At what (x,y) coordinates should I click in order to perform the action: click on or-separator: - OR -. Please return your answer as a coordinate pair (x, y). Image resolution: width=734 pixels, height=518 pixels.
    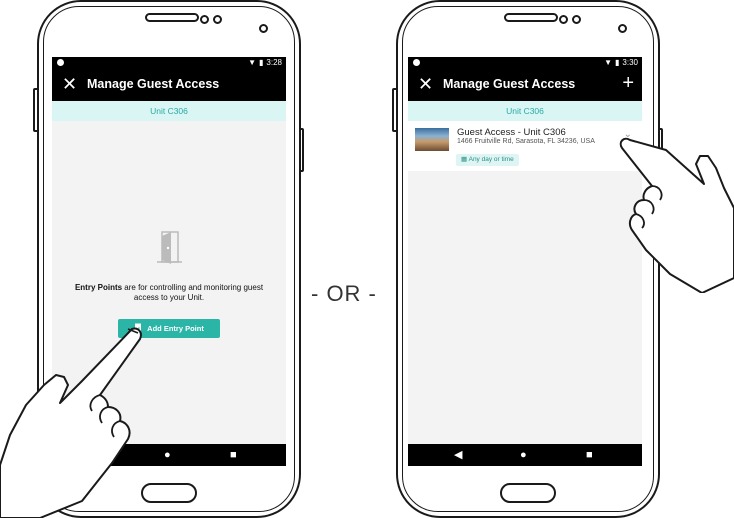
    Looking at the image, I should click on (344, 293).